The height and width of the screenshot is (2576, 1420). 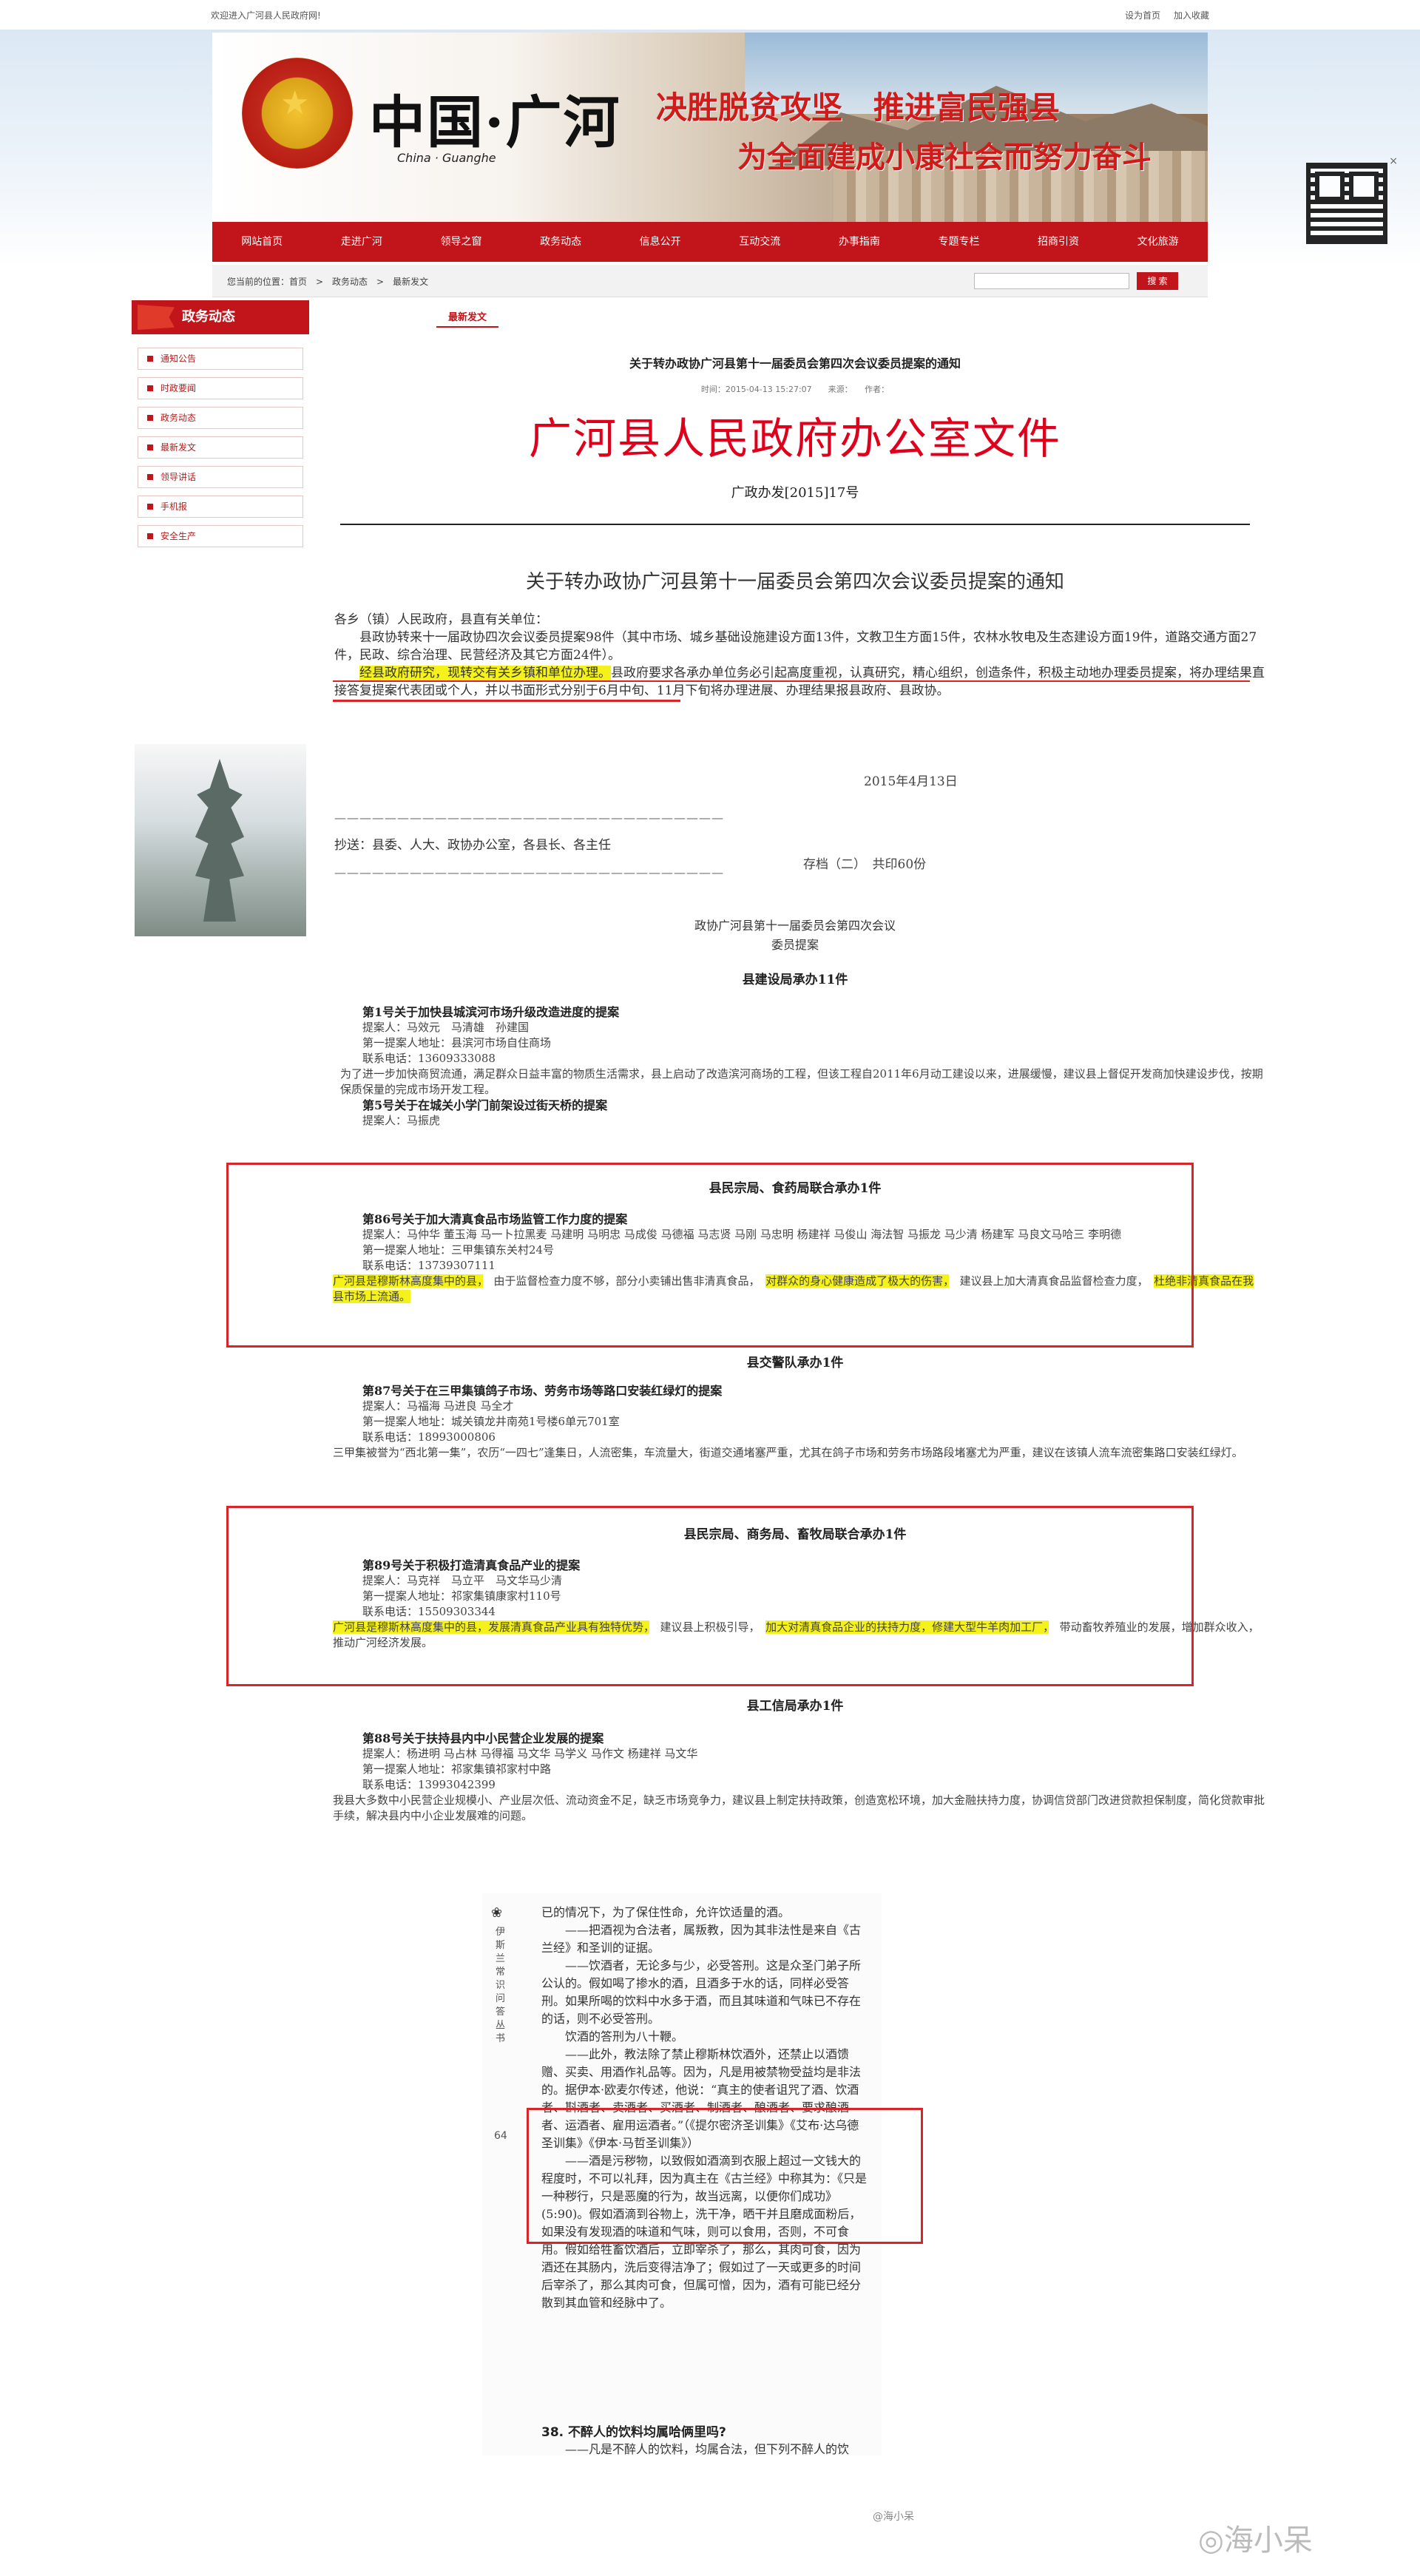 What do you see at coordinates (429, 1058) in the screenshot?
I see `proposal-phone: 联系电话：13609333088` at bounding box center [429, 1058].